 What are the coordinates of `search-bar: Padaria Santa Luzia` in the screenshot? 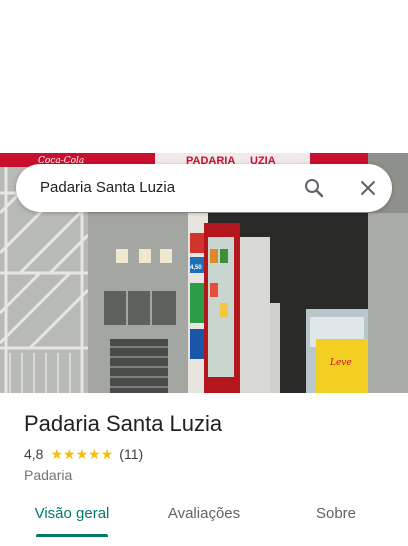 It's located at (204, 188).